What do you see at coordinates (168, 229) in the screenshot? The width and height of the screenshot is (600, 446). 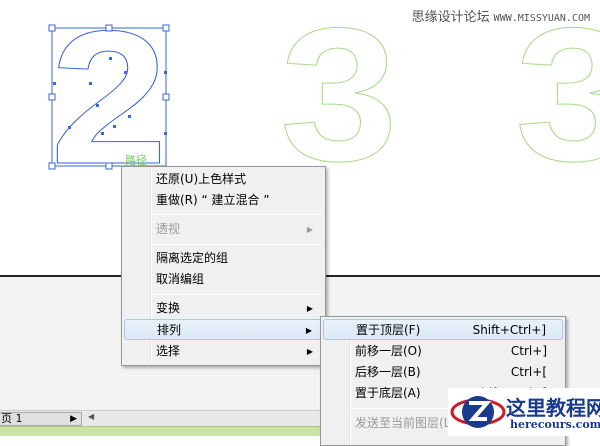 I see `menu-item-label: 透视` at bounding box center [168, 229].